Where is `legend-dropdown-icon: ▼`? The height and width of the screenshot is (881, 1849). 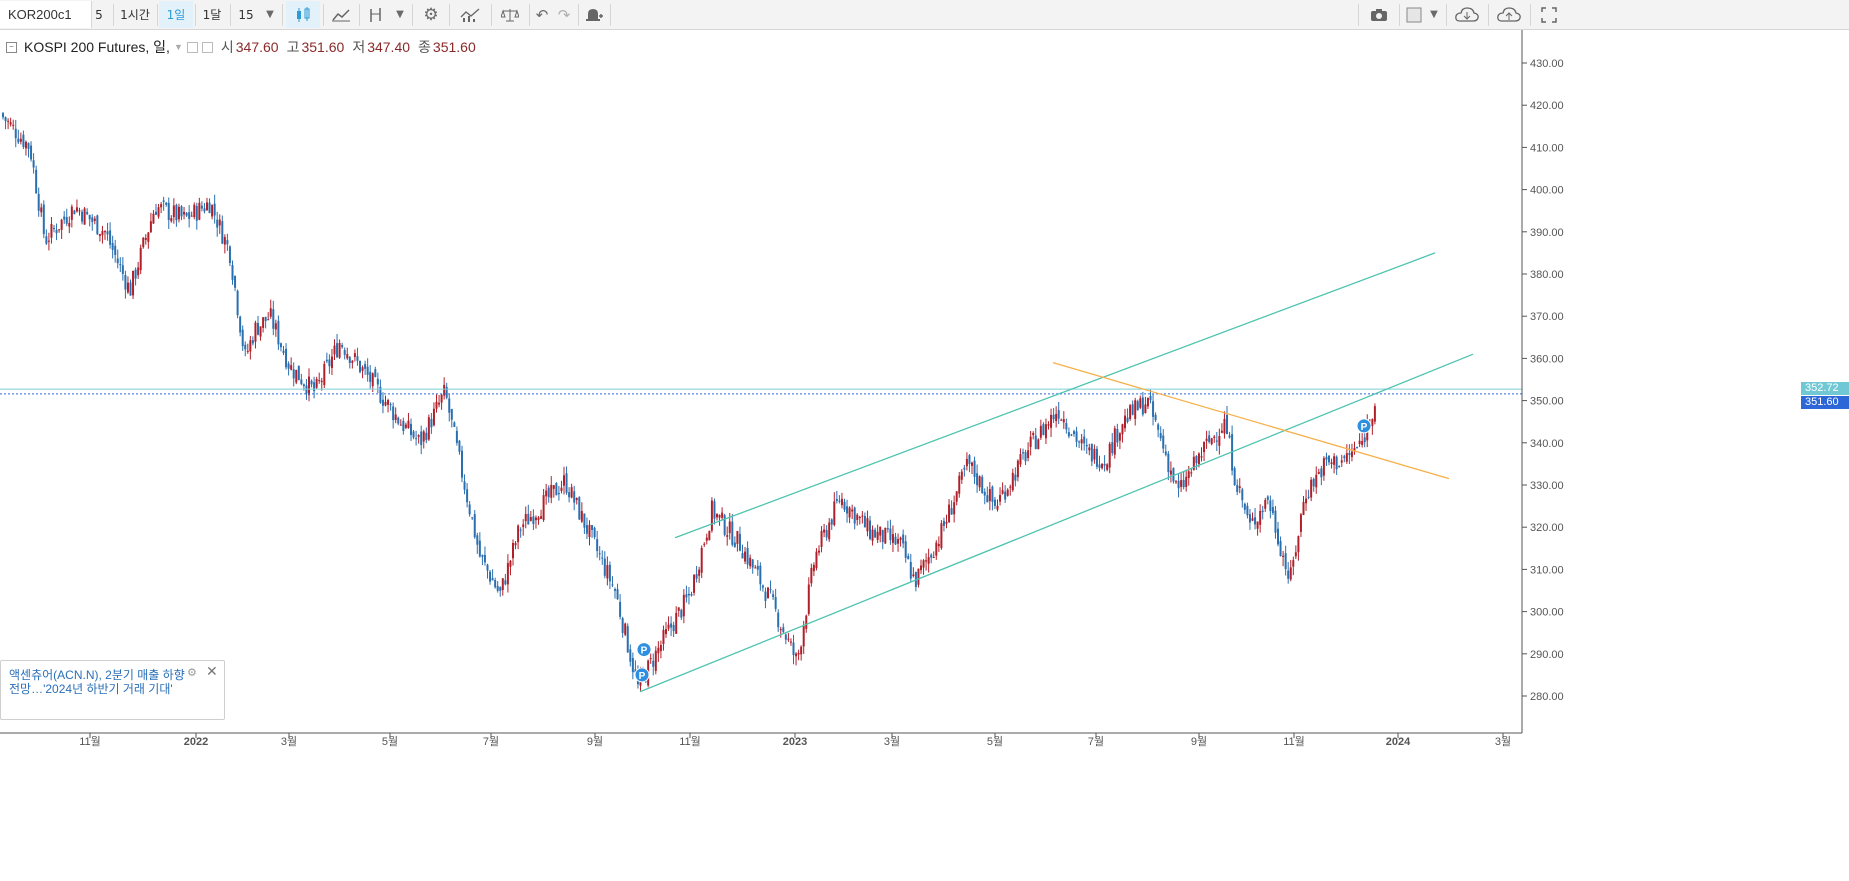 legend-dropdown-icon: ▼ is located at coordinates (178, 47).